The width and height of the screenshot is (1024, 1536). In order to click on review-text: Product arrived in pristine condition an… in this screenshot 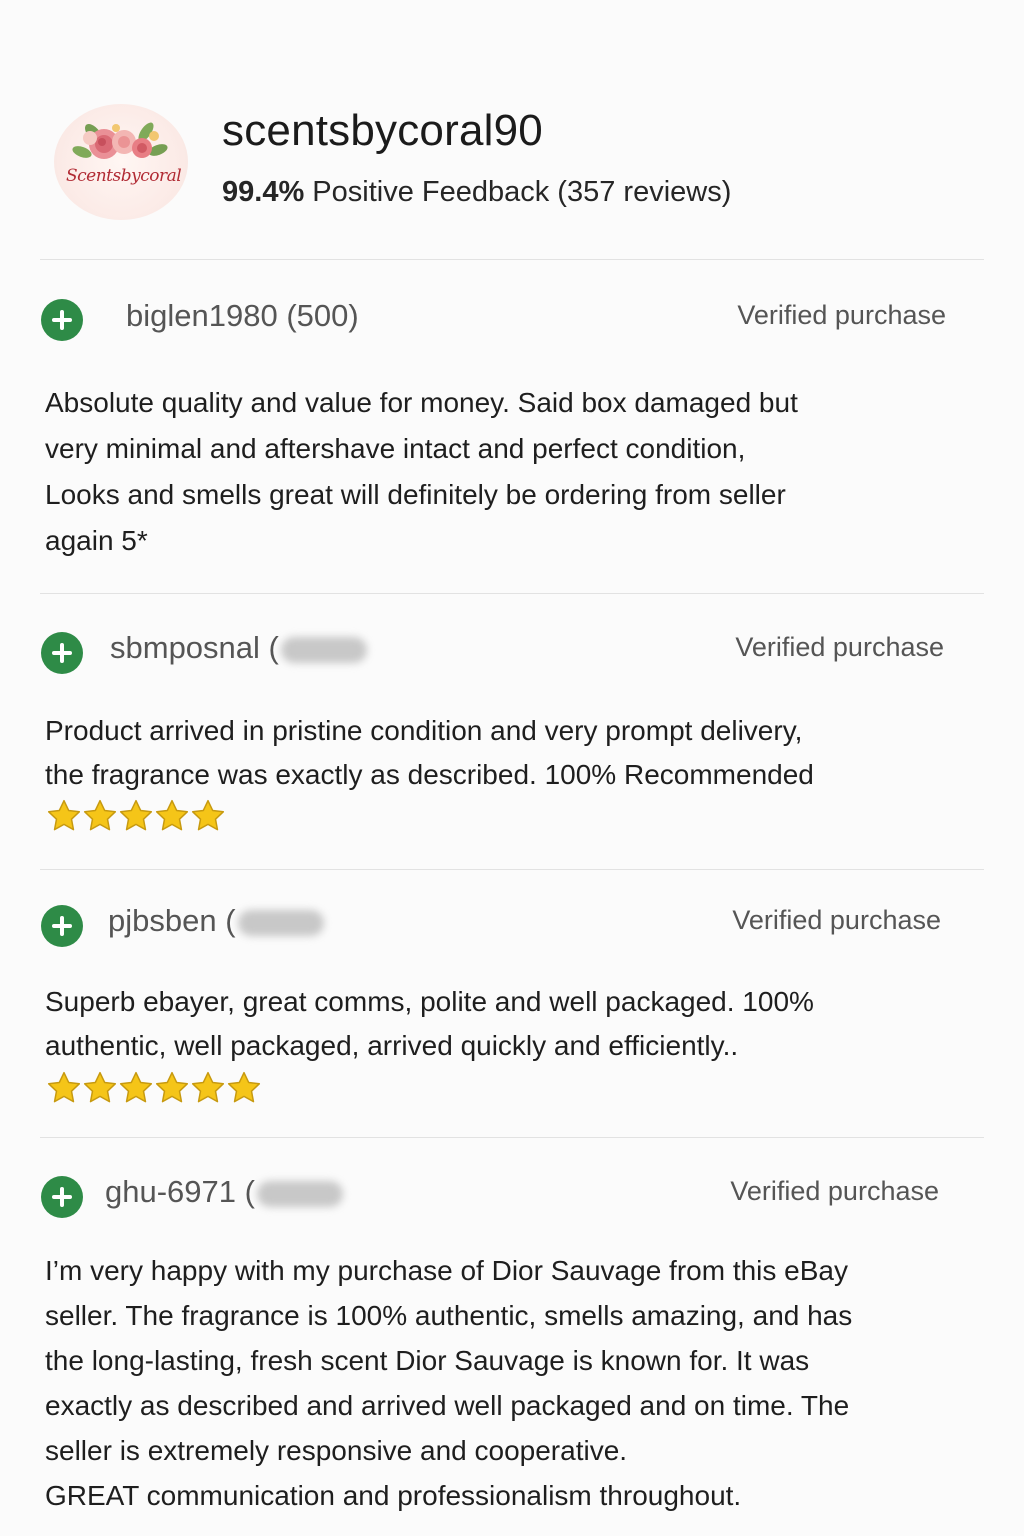, I will do `click(429, 752)`.